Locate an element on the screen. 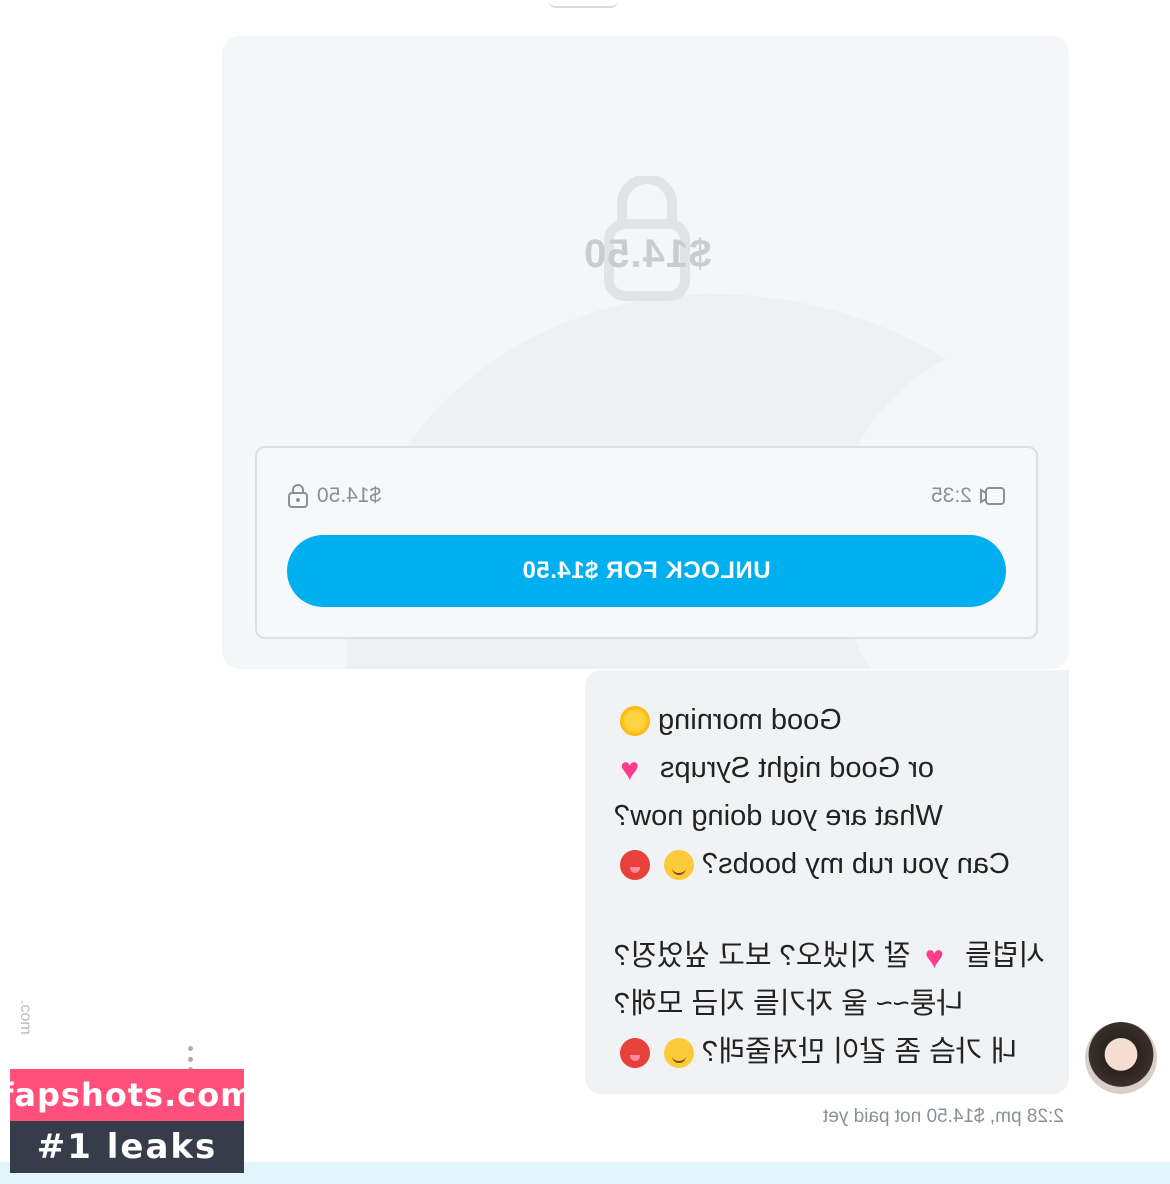  unlock-button-label: UNLOCK FOR $14.50 is located at coordinates (646, 570).